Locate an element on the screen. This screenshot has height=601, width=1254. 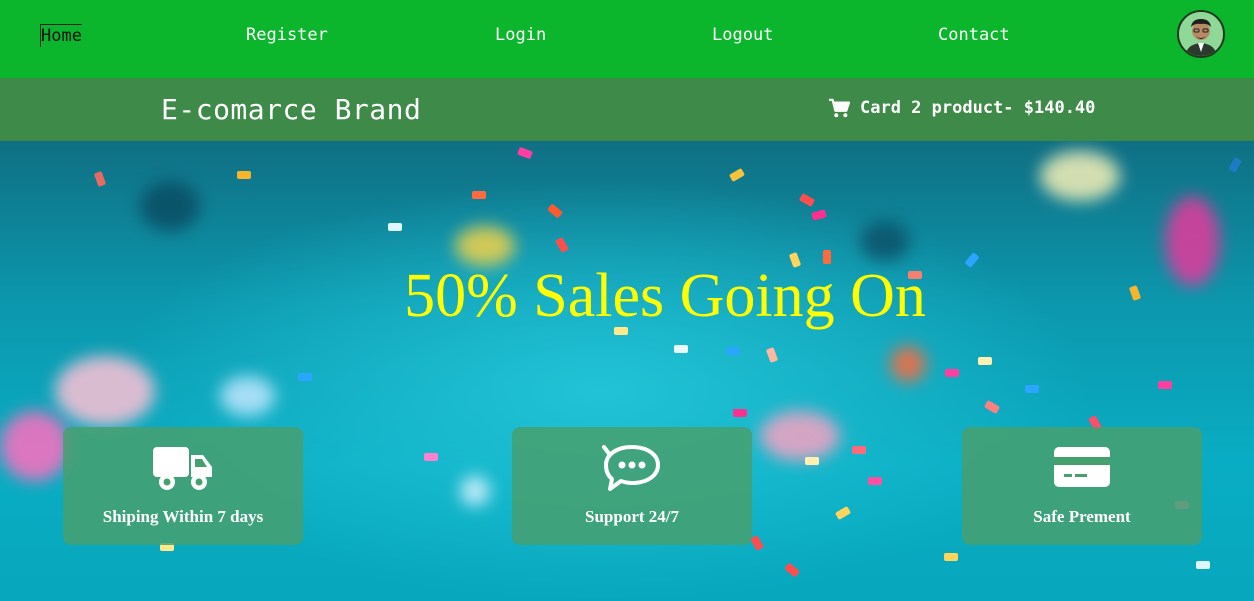
brand-bar: E-comarce Brand Card 2 product- $140.40 is located at coordinates (627, 109).